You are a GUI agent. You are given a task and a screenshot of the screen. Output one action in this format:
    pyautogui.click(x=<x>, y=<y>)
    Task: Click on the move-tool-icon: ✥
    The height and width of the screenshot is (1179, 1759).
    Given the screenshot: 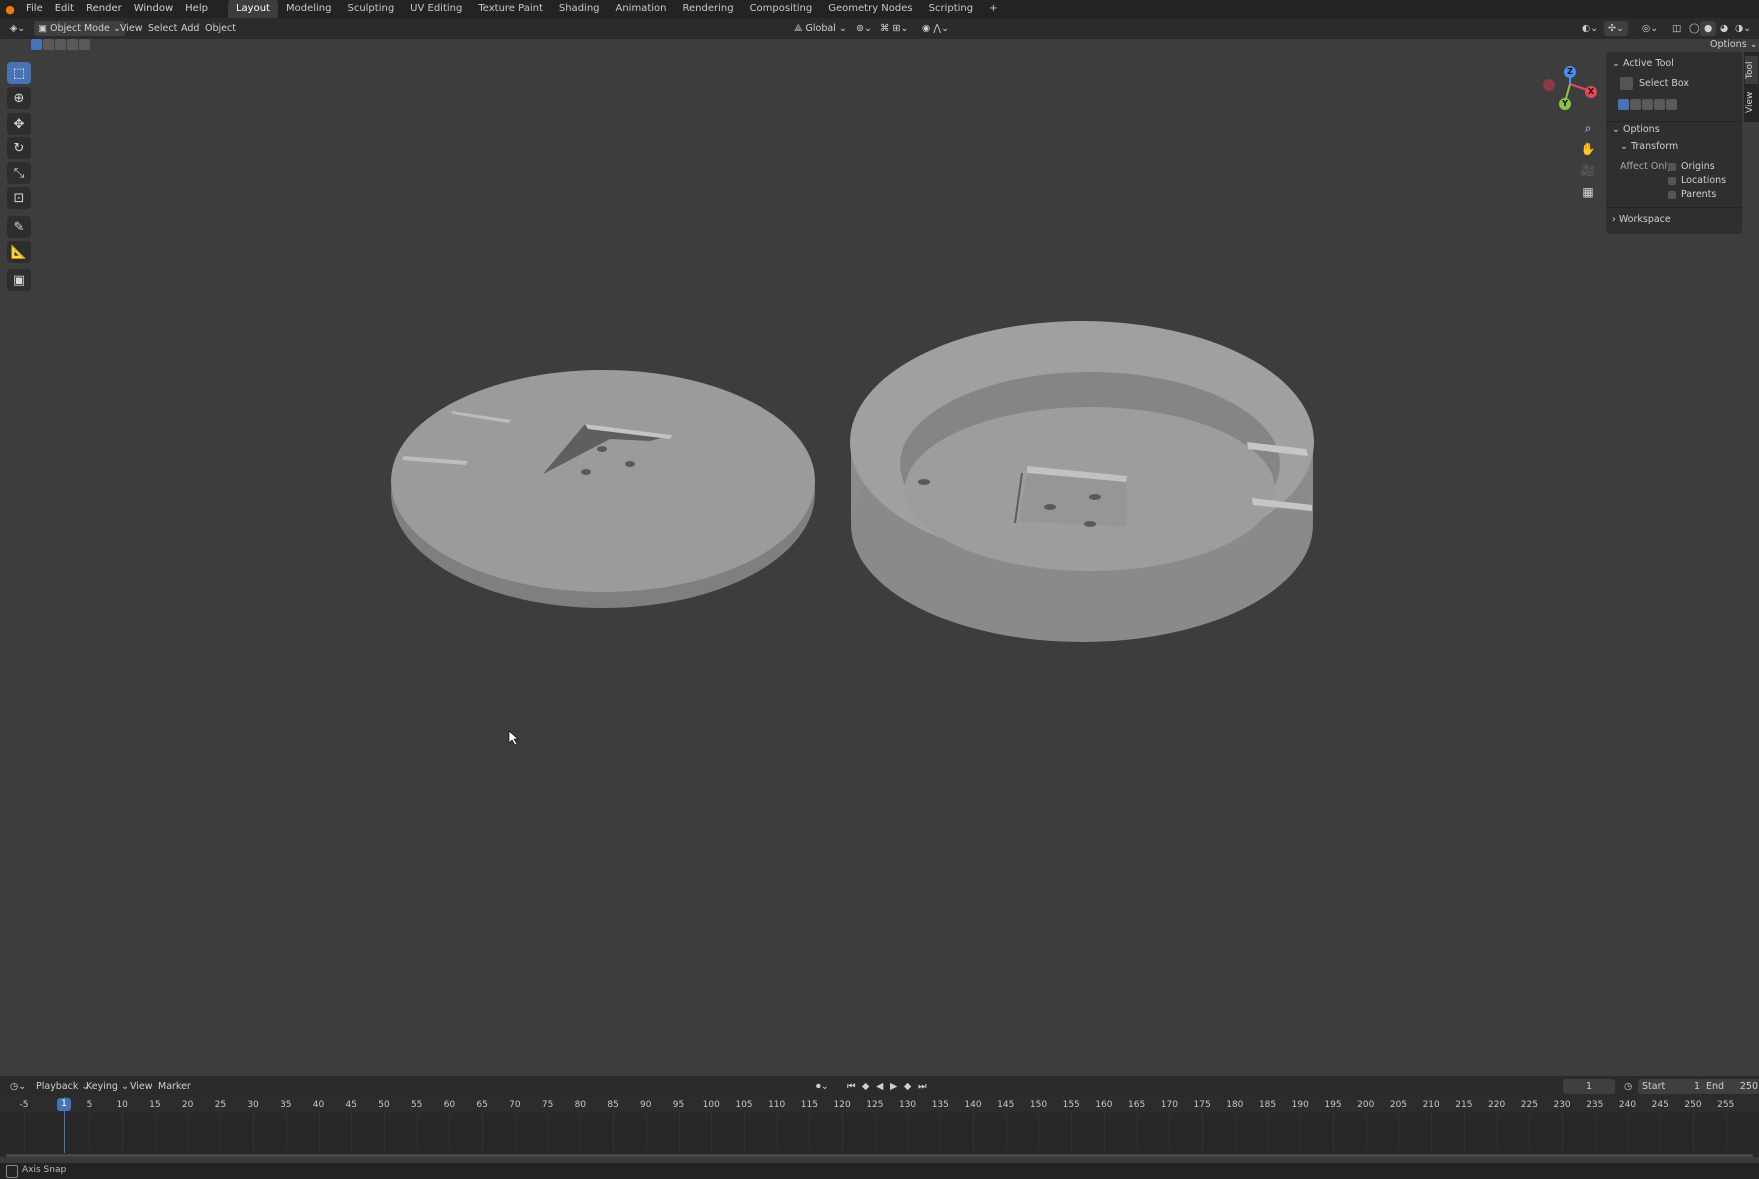 What is the action you would take?
    pyautogui.click(x=19, y=124)
    